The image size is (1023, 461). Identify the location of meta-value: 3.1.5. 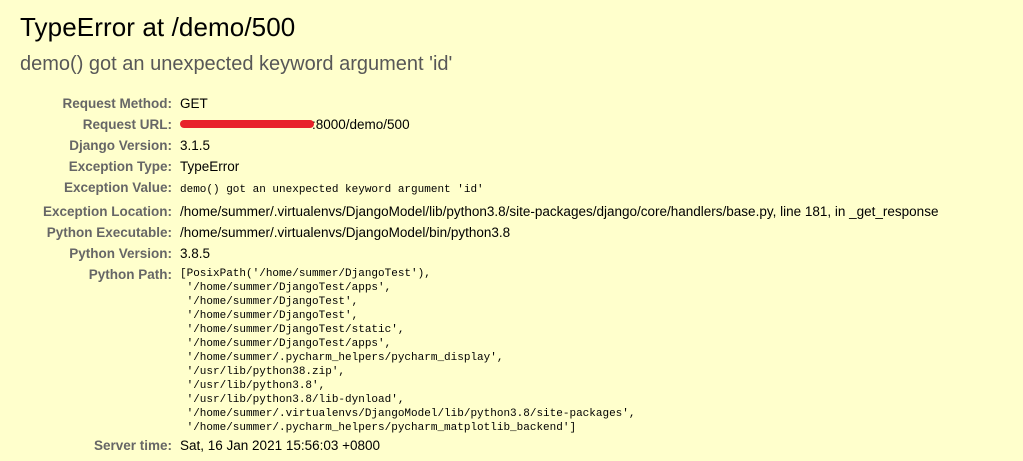
(195, 145).